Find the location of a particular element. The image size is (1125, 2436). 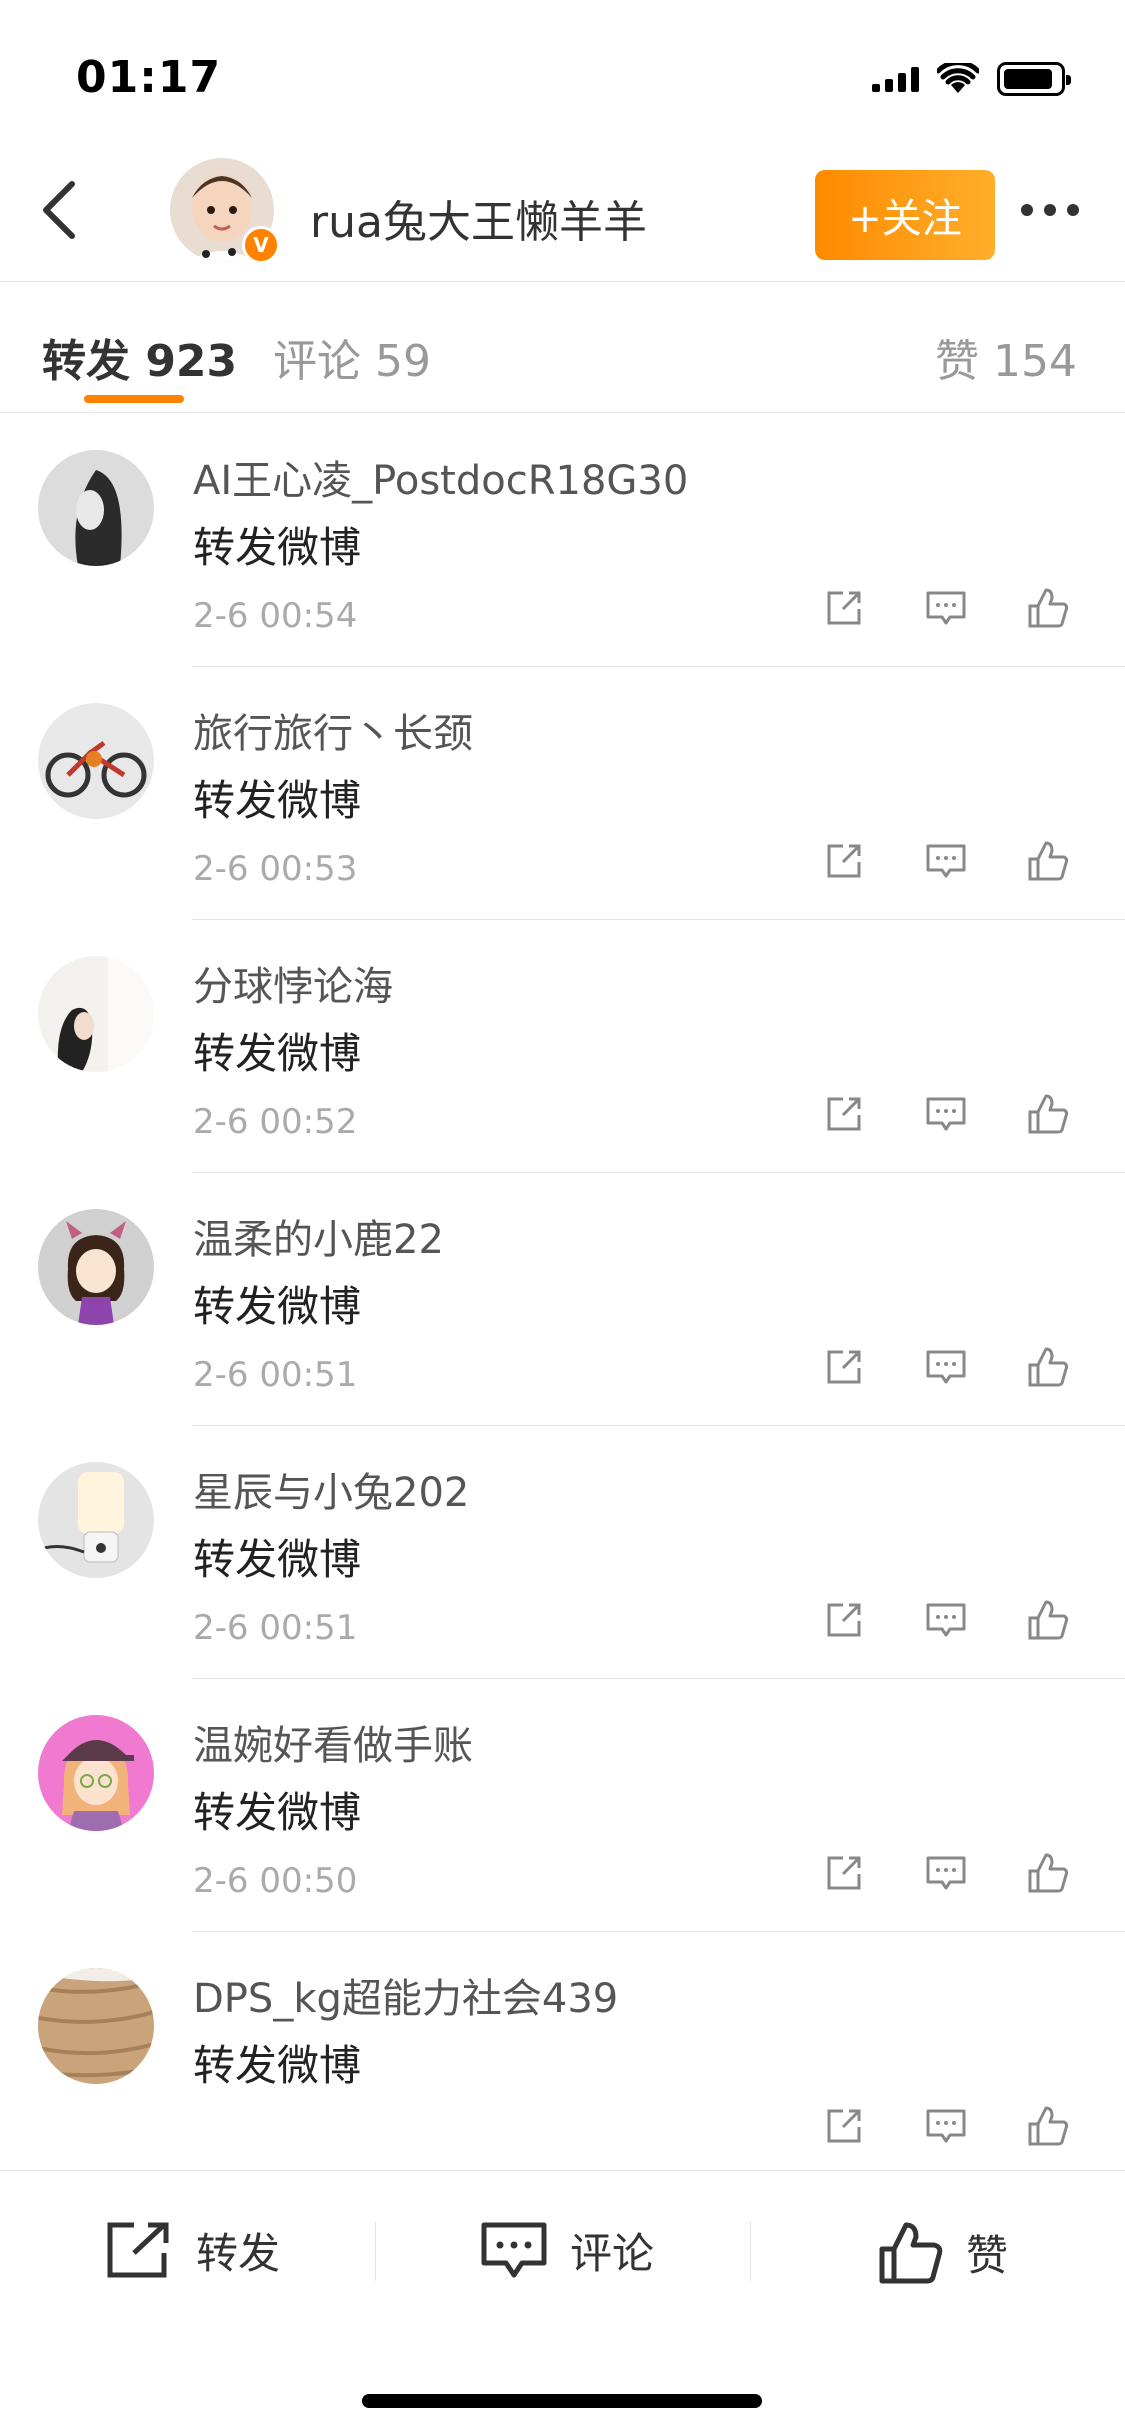

chevron-left-icon is located at coordinates (59, 210).